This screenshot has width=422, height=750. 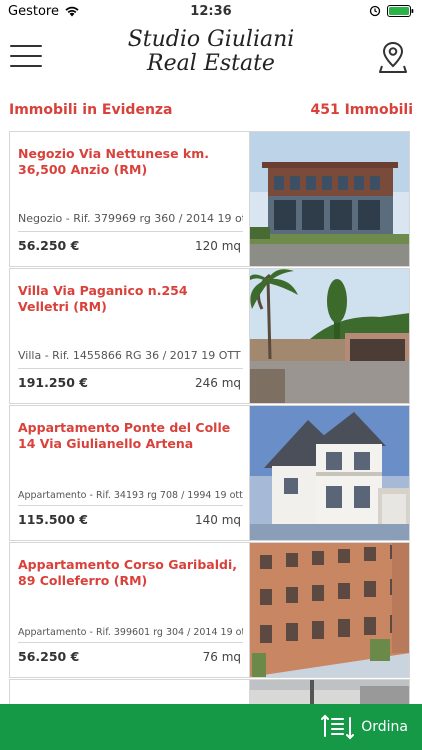 I want to click on app-logo: Studio Giuliani Real Estate, so click(x=211, y=52).